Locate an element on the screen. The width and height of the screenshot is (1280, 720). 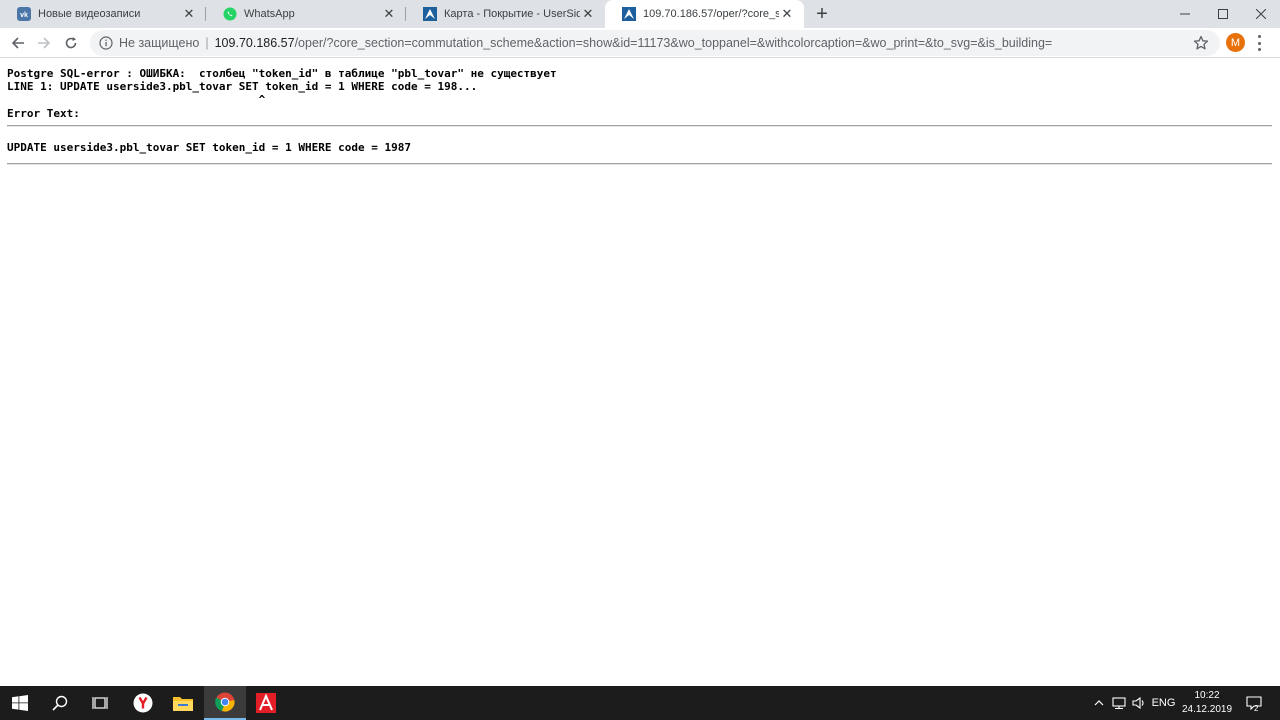
close-window-icon is located at coordinates (1261, 14).